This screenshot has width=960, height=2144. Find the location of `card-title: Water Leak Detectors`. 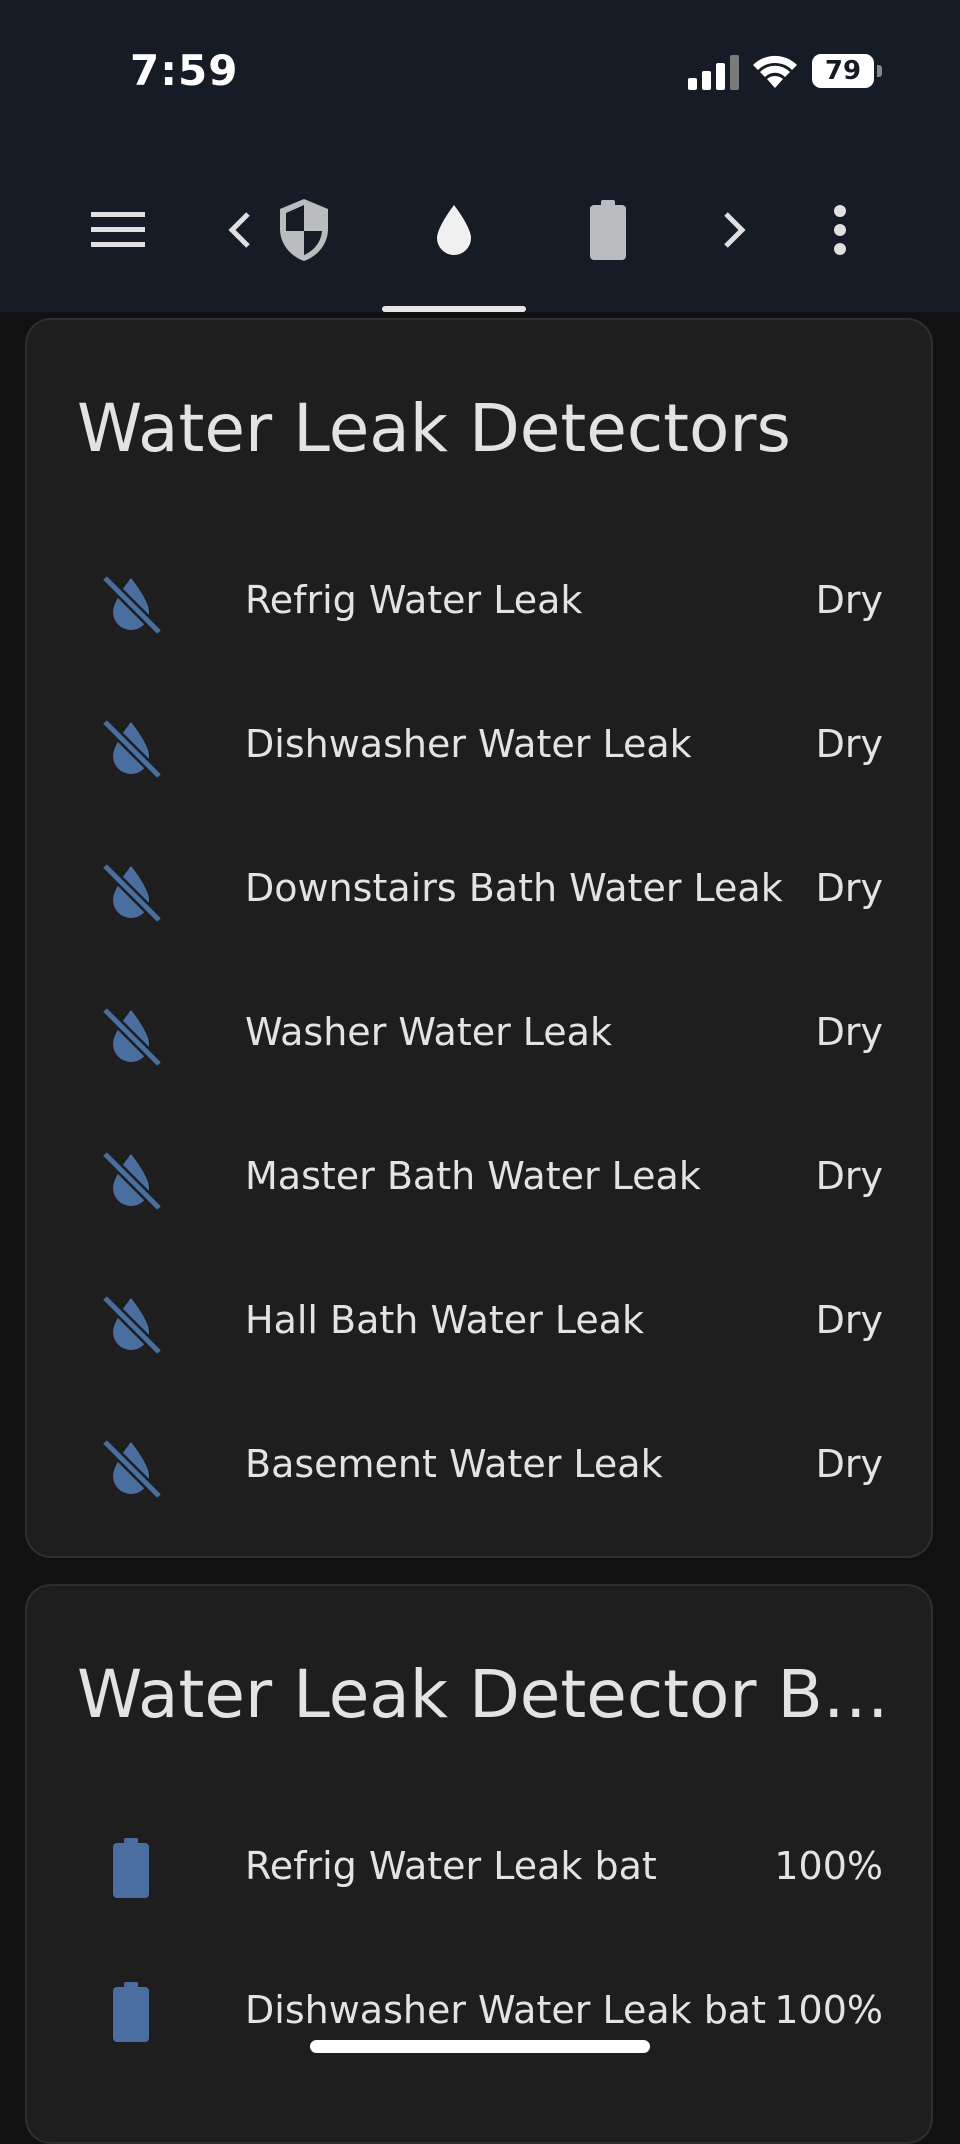

card-title: Water Leak Detectors is located at coordinates (434, 428).